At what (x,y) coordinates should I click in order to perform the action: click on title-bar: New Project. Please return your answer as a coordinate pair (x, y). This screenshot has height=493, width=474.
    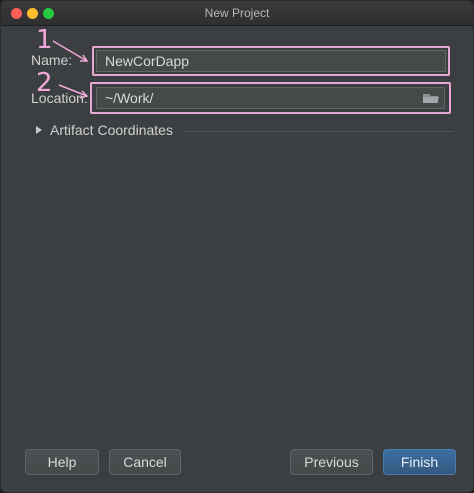
    Looking at the image, I should click on (237, 13).